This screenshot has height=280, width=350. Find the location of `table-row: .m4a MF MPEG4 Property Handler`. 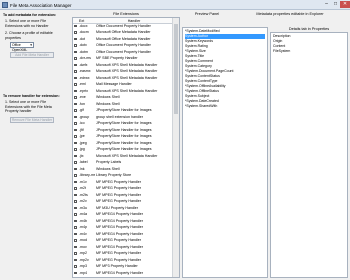

table-row: .m4a MF MPEG4 Property Handler is located at coordinates (122, 214).